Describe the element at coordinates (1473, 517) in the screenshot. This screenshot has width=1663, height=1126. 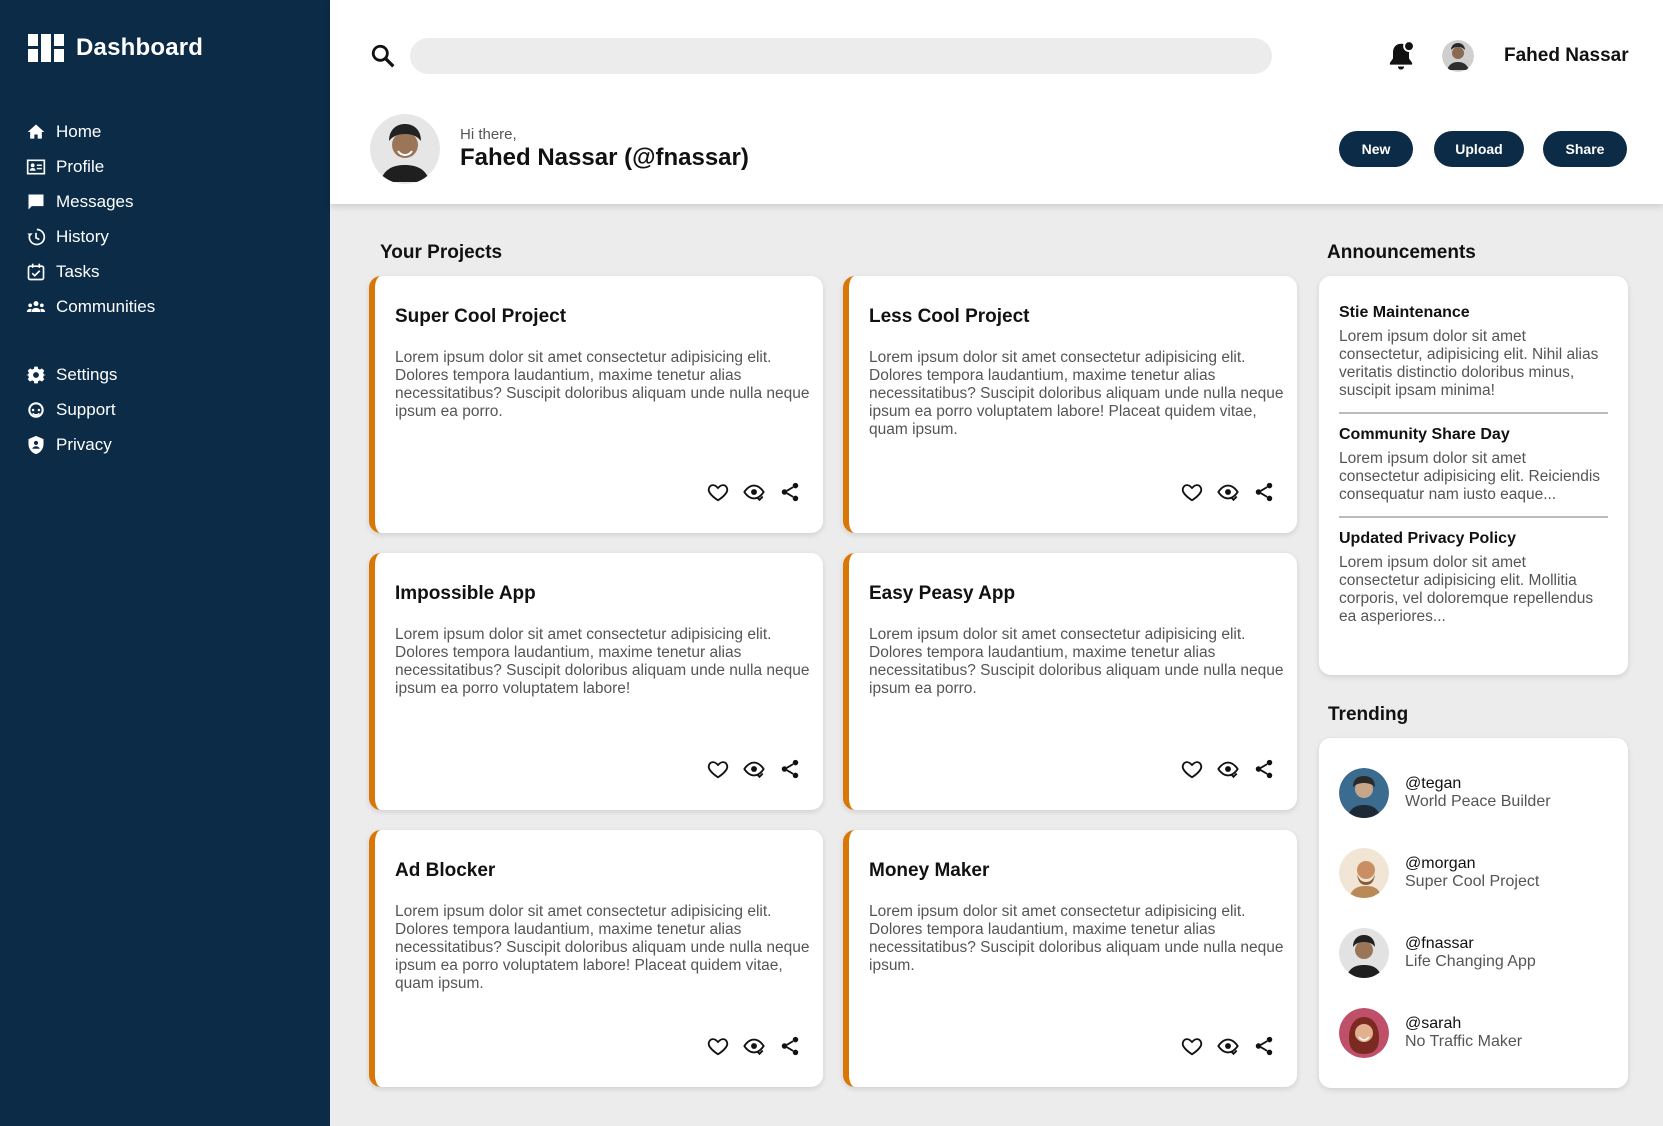
I see `divider` at that location.